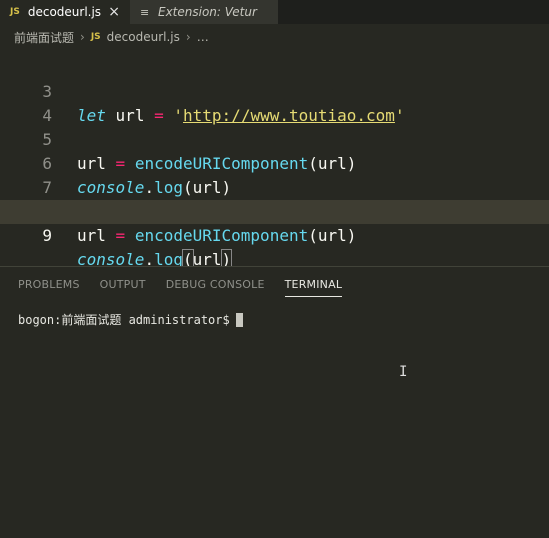 Image resolution: width=549 pixels, height=538 pixels. I want to click on code-line: 5 url = encodeURIComponent(url), so click(274, 138).